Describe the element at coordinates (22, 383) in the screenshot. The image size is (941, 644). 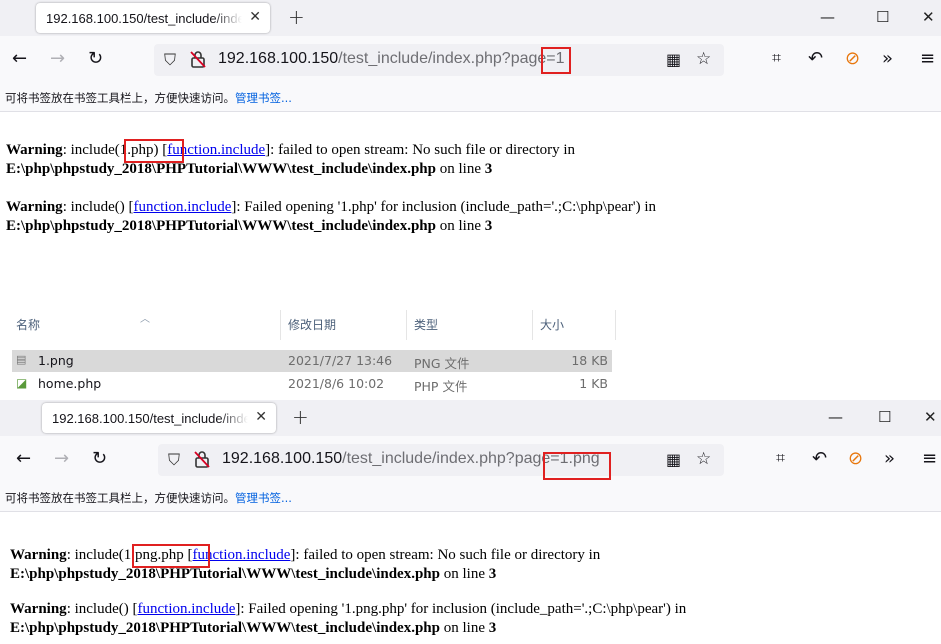
I see `php-file-icon: ◪` at that location.